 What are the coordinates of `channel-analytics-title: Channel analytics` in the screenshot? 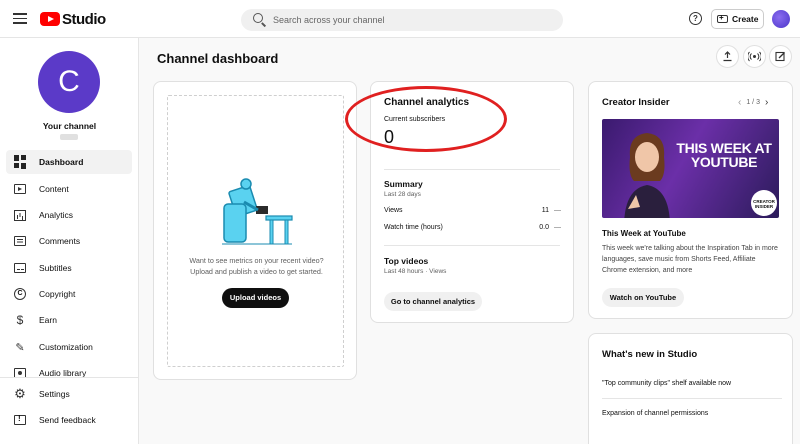 It's located at (427, 102).